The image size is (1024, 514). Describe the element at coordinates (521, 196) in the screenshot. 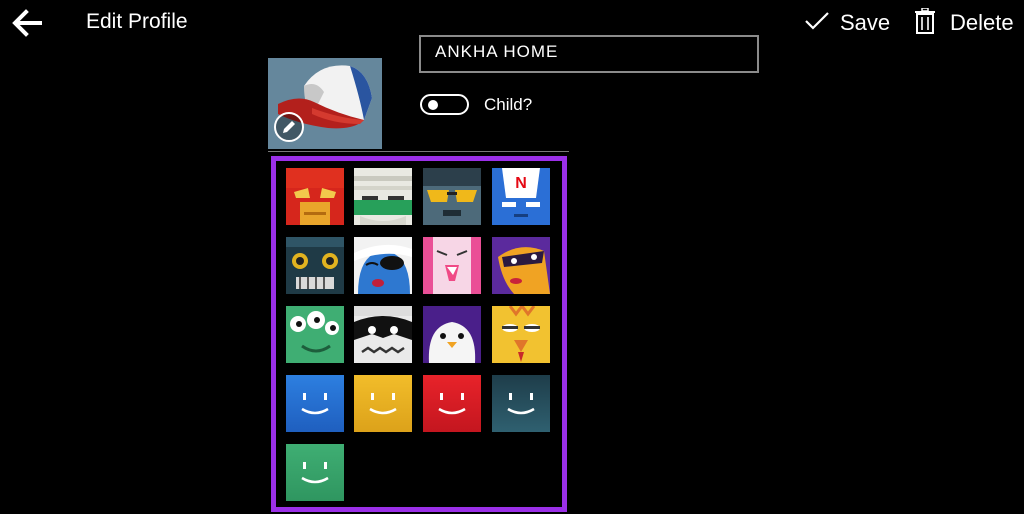

I see `netflix-blue-avatar: N` at that location.